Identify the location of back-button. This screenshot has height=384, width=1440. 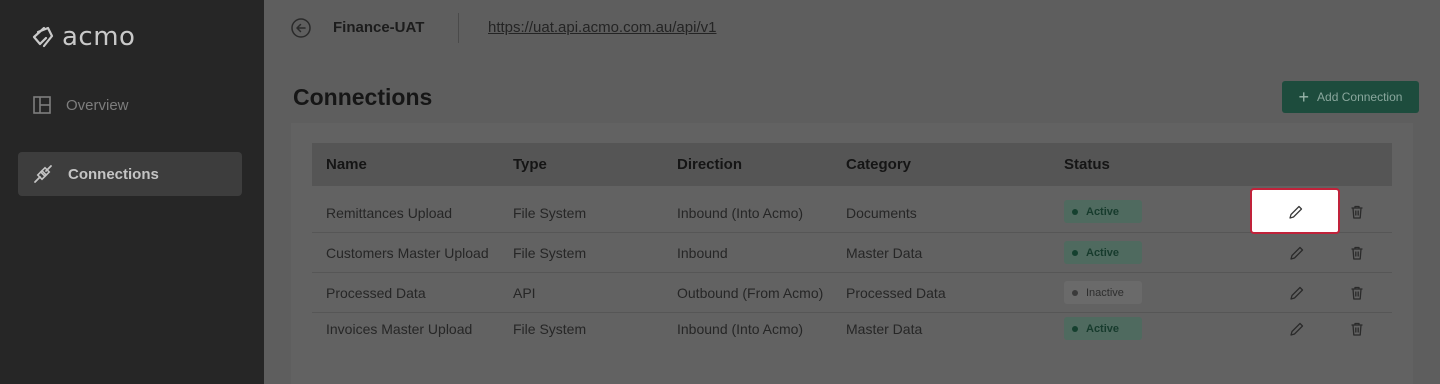
(301, 28).